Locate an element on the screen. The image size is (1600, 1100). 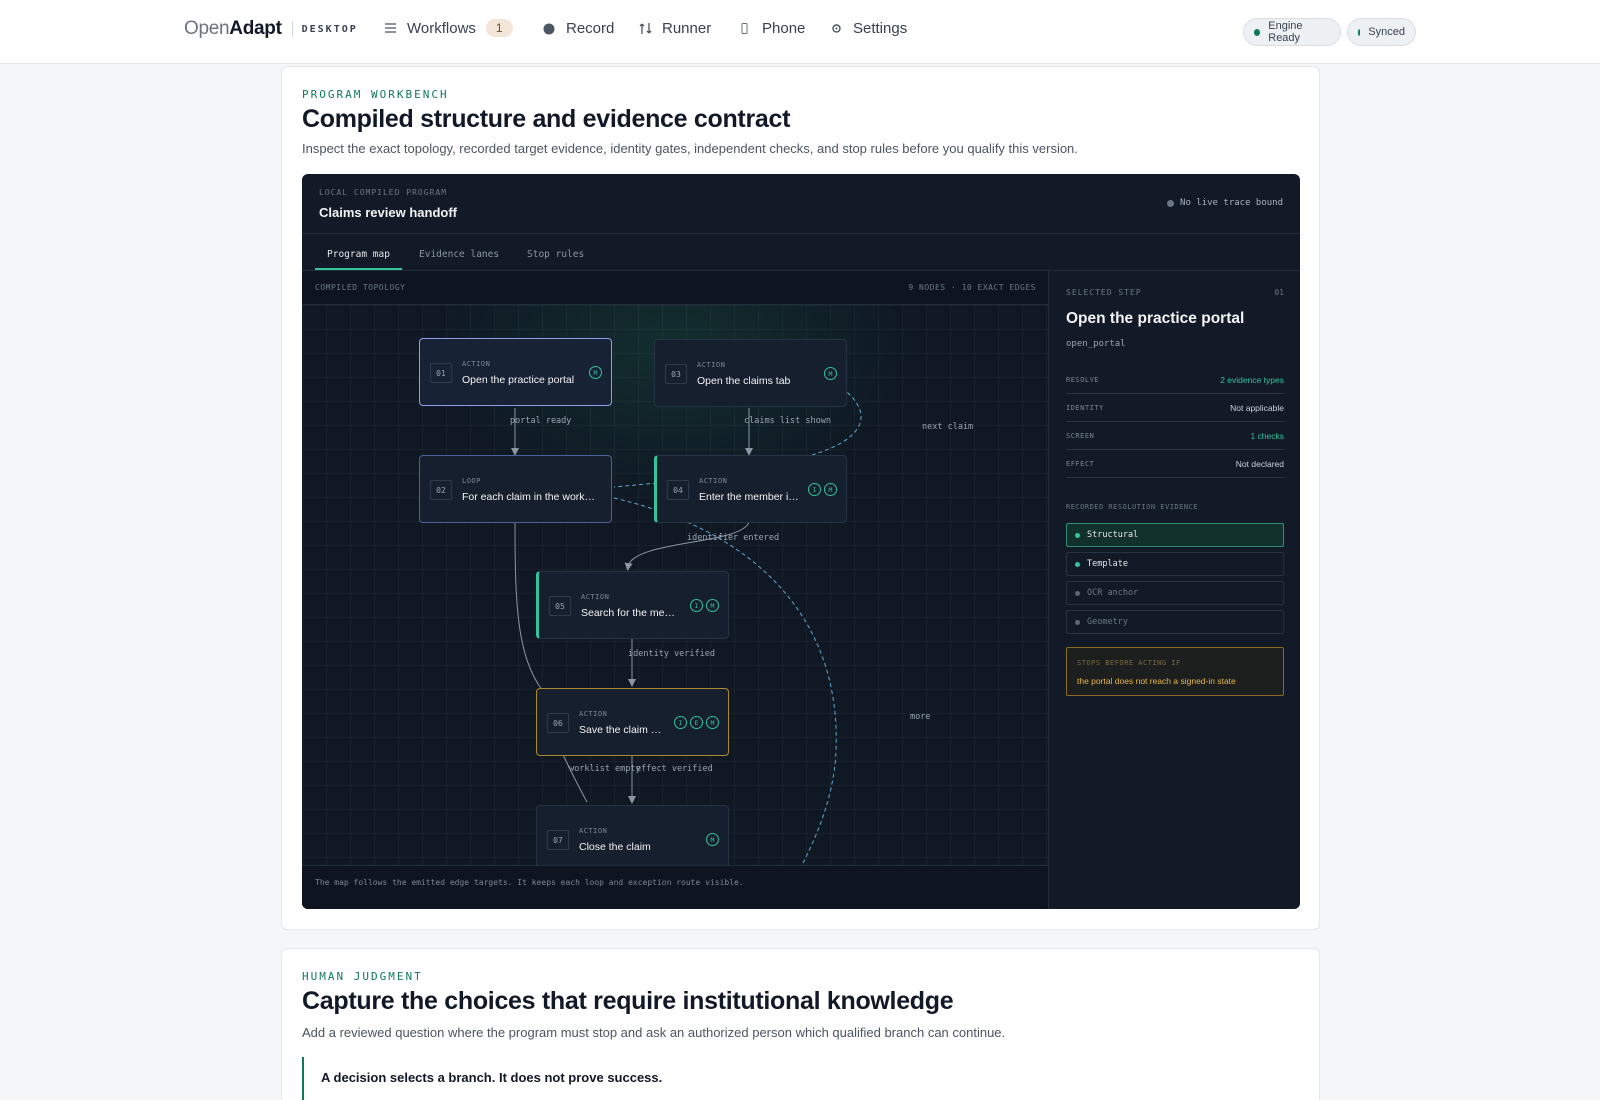
nav-phone: Phone is located at coordinates (771, 28).